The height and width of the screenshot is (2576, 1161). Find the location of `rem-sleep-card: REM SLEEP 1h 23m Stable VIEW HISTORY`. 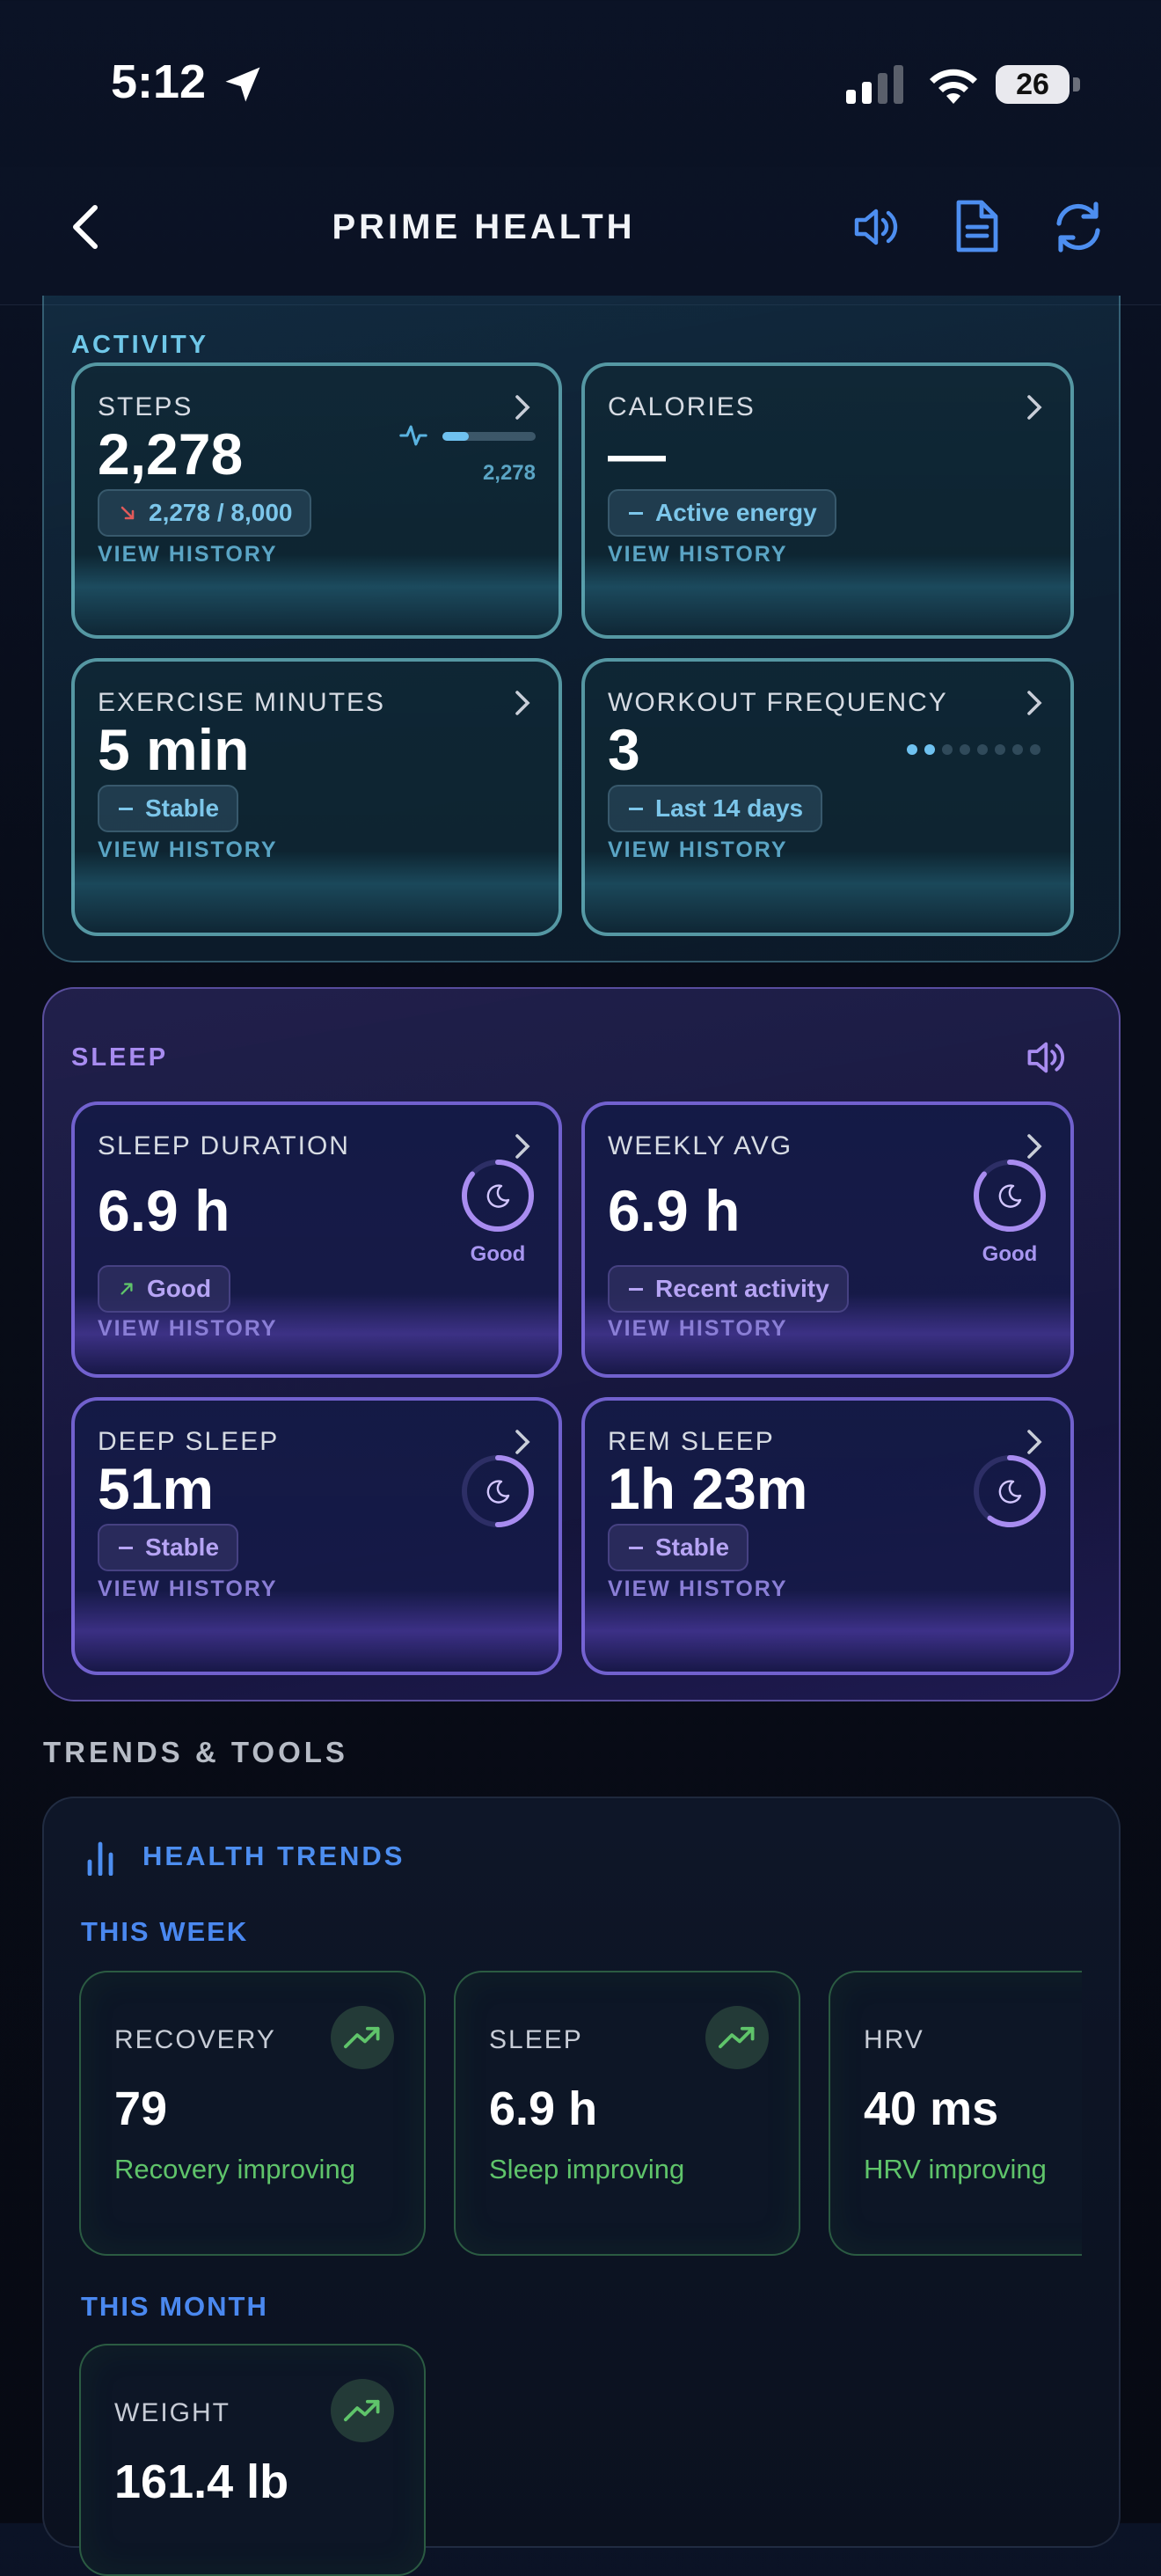

rem-sleep-card: REM SLEEP 1h 23m Stable VIEW HISTORY is located at coordinates (827, 1536).